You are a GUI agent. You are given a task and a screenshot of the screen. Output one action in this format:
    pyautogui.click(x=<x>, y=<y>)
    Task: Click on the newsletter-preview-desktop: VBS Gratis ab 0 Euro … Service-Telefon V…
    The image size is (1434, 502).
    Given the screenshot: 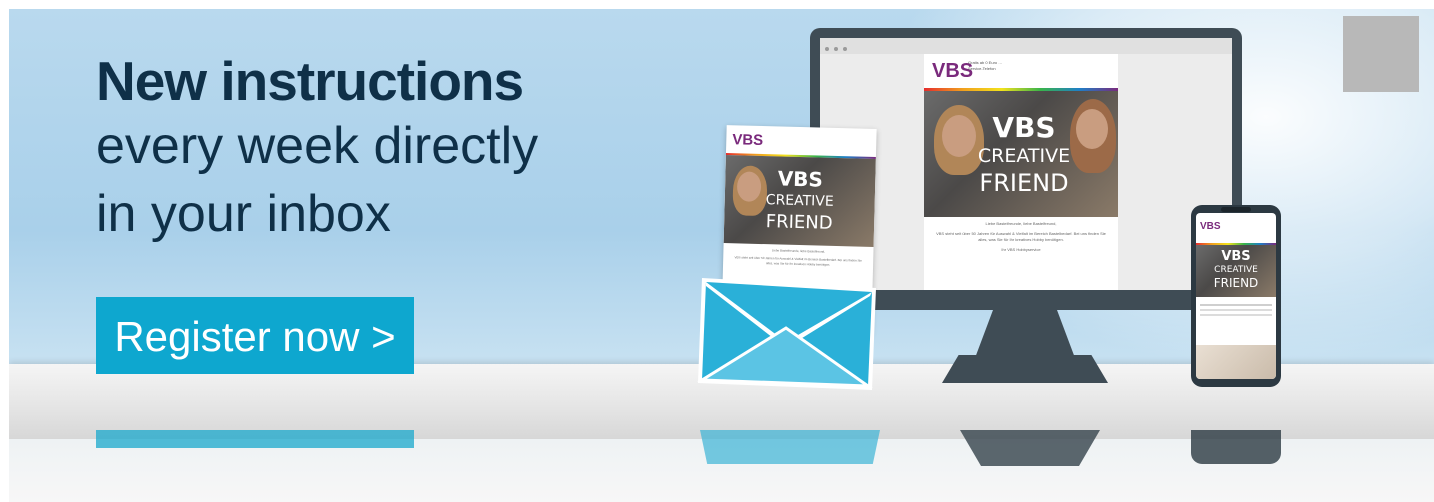 What is the action you would take?
    pyautogui.click(x=1021, y=172)
    